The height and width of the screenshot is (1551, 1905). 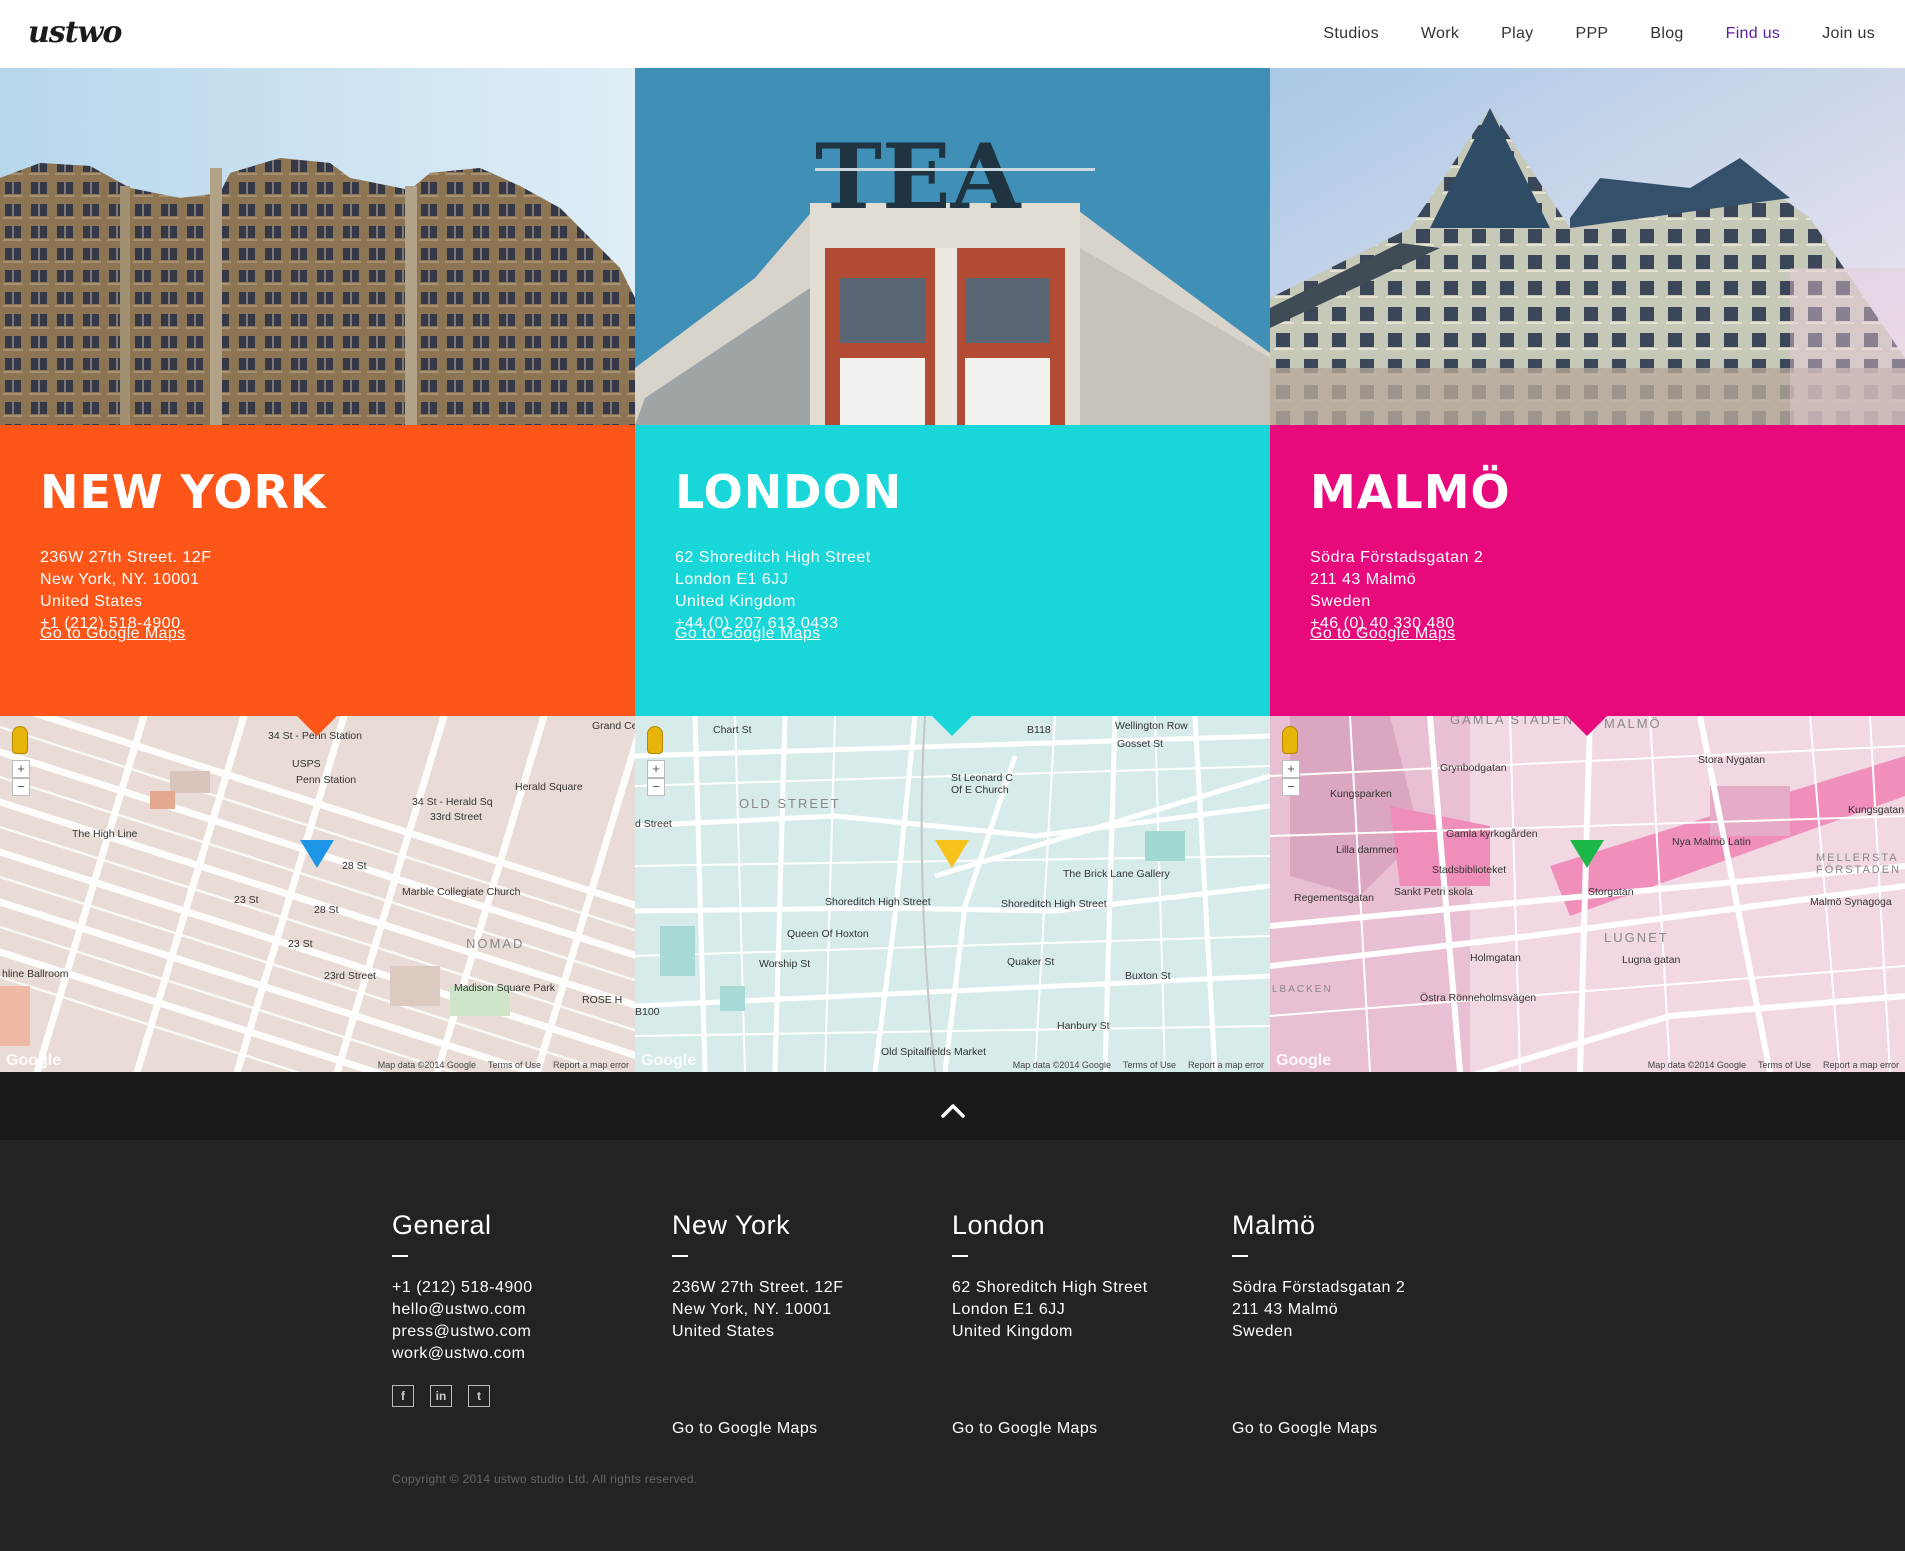 I want to click on map-label: Queen Of Hoxton, so click(x=828, y=934).